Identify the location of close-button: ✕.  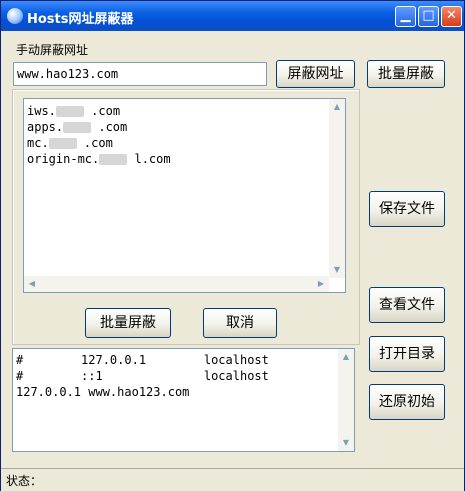
(451, 16).